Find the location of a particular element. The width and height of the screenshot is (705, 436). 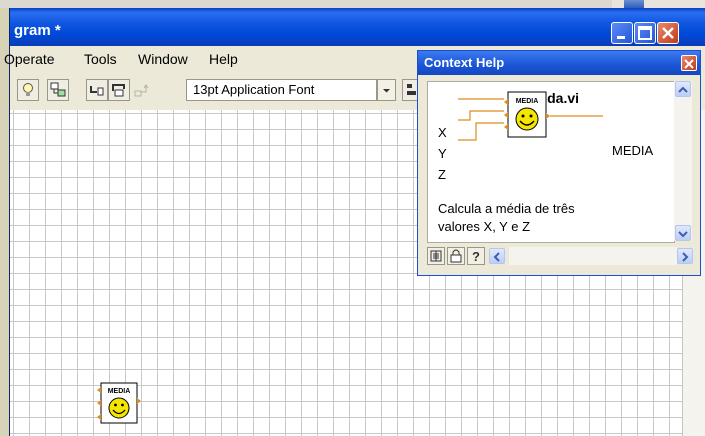

chevron-up-icon is located at coordinates (683, 89).